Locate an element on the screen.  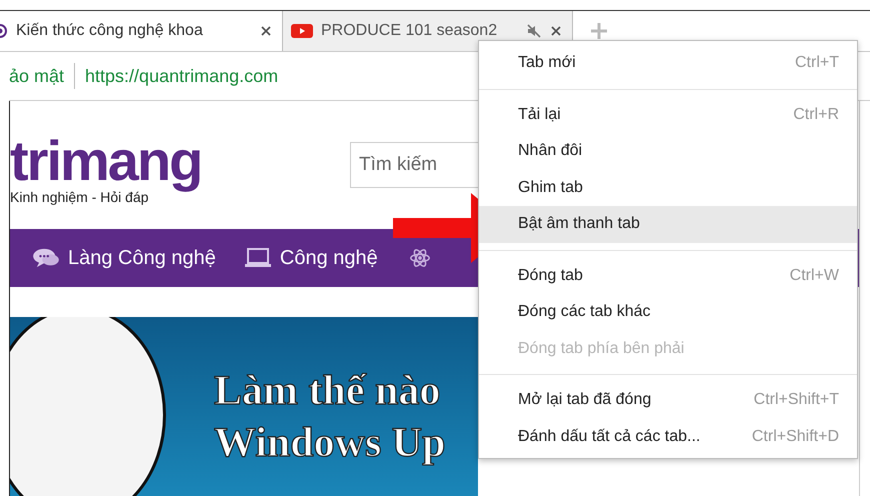
banner-headline: Windows Up is located at coordinates (330, 443).